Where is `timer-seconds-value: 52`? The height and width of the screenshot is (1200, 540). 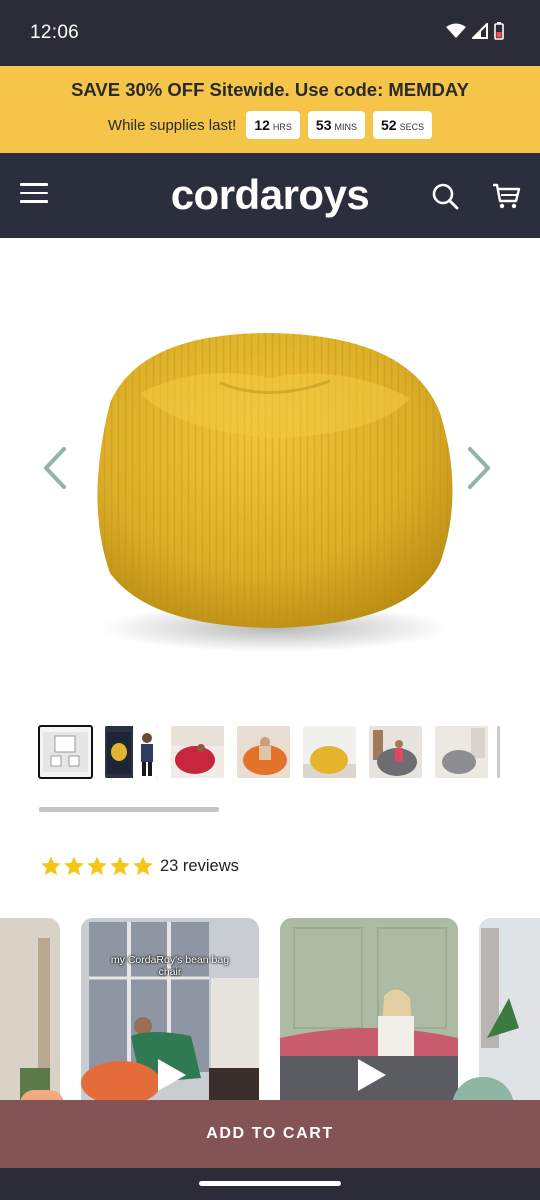
timer-seconds-value: 52 is located at coordinates (388, 125).